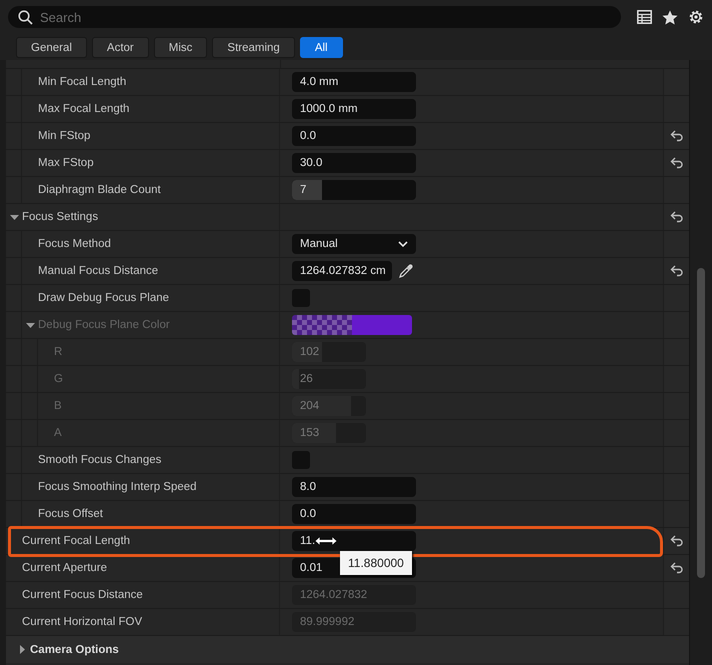 Image resolution: width=712 pixels, height=665 pixels. I want to click on property-label: Smooth Focus Changes, so click(100, 460).